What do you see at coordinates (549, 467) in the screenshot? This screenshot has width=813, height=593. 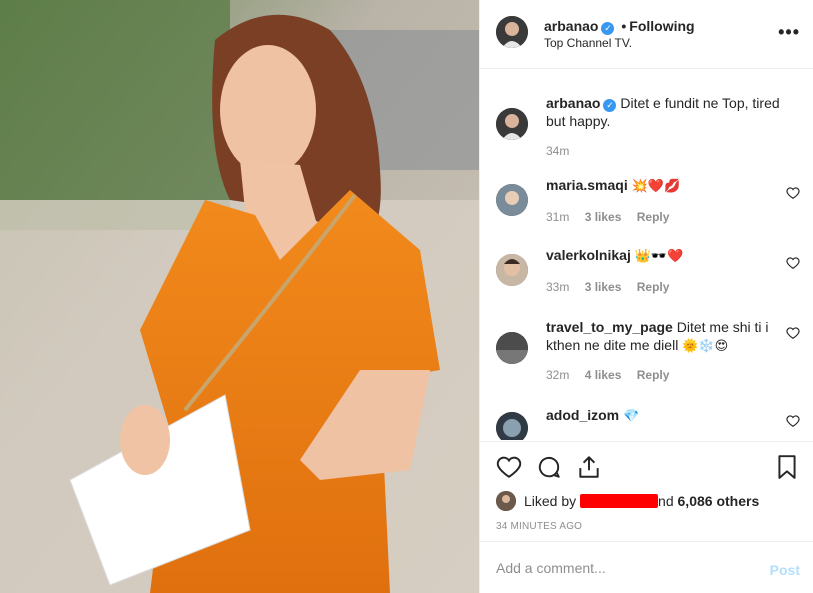 I see `comment-icon` at bounding box center [549, 467].